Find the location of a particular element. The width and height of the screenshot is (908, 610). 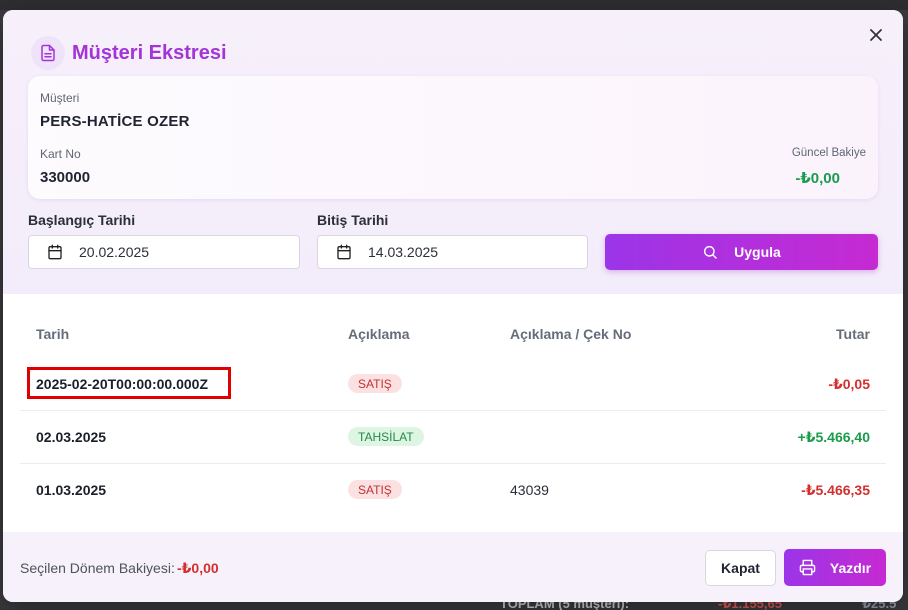

end-date-value: 14.03.2025 is located at coordinates (403, 252).